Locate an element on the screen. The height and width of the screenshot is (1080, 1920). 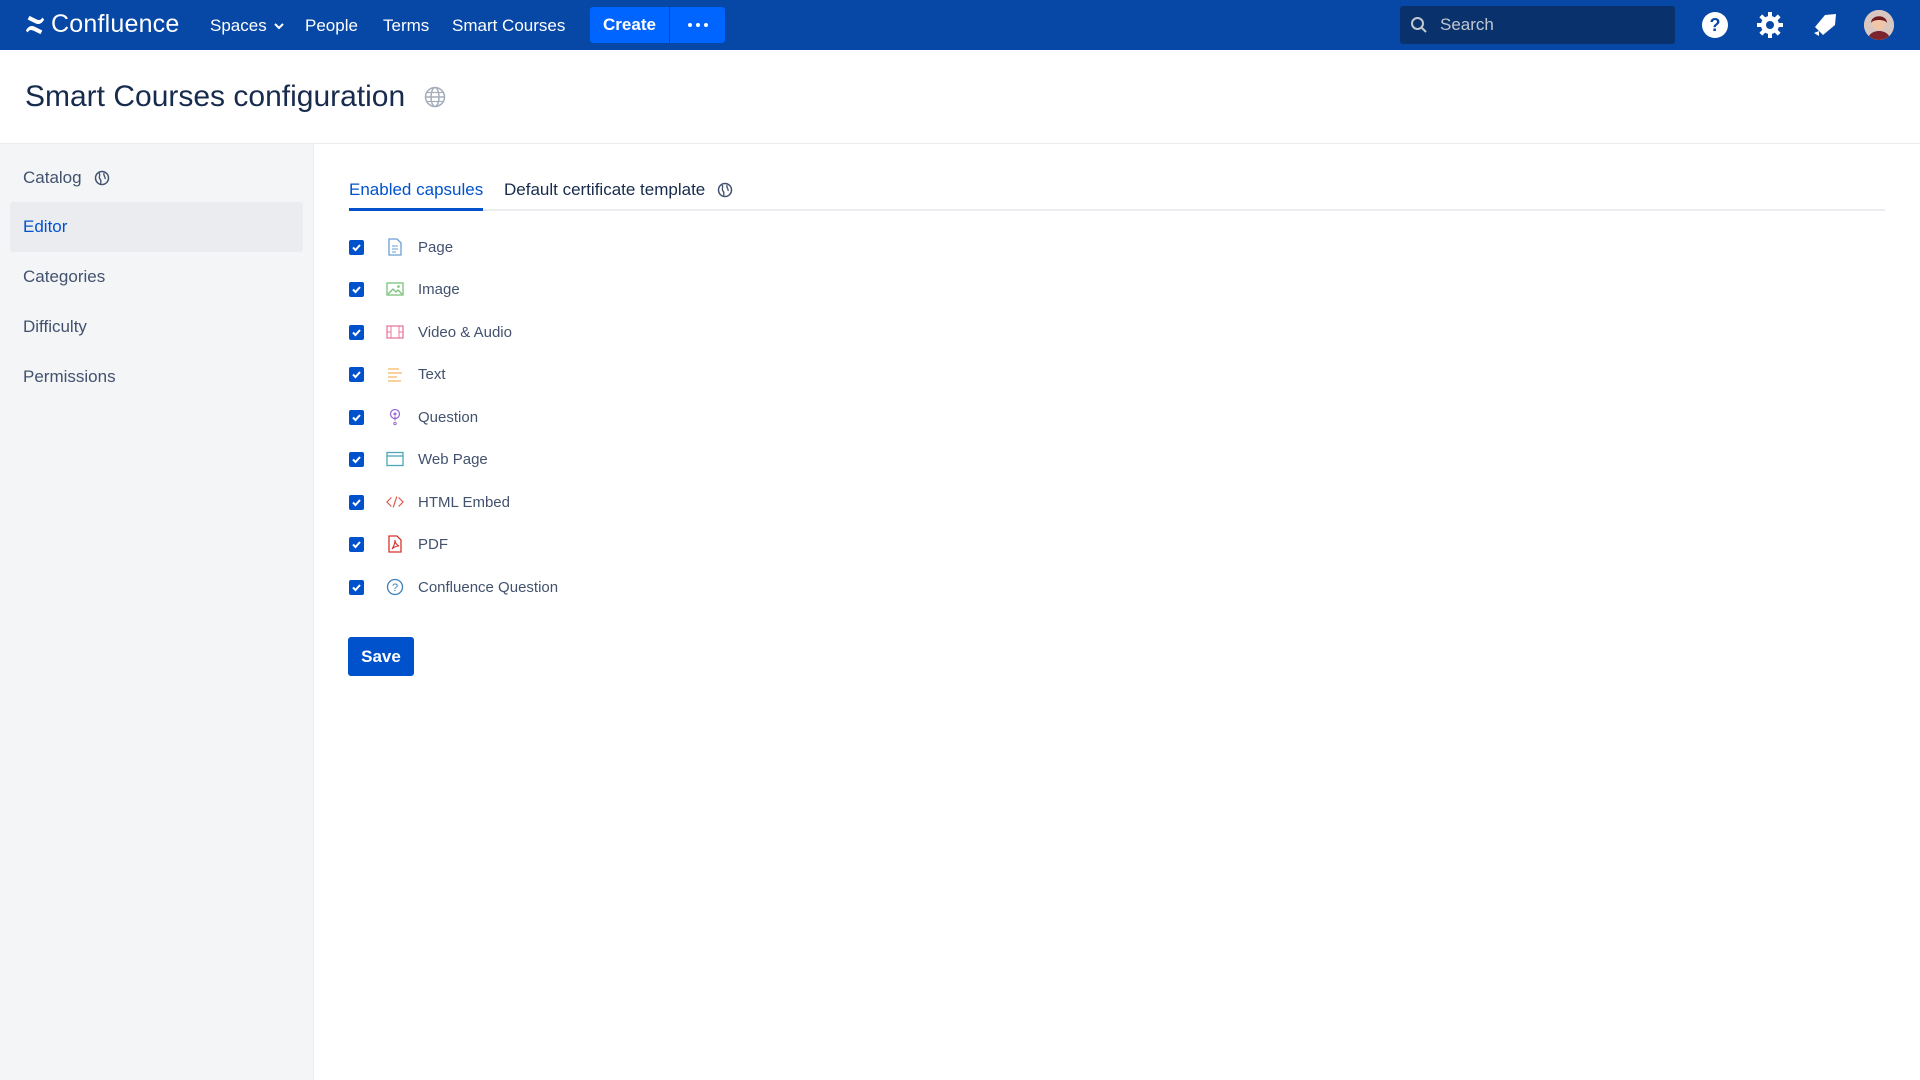
nav-terms-label: Terms is located at coordinates (406, 25).